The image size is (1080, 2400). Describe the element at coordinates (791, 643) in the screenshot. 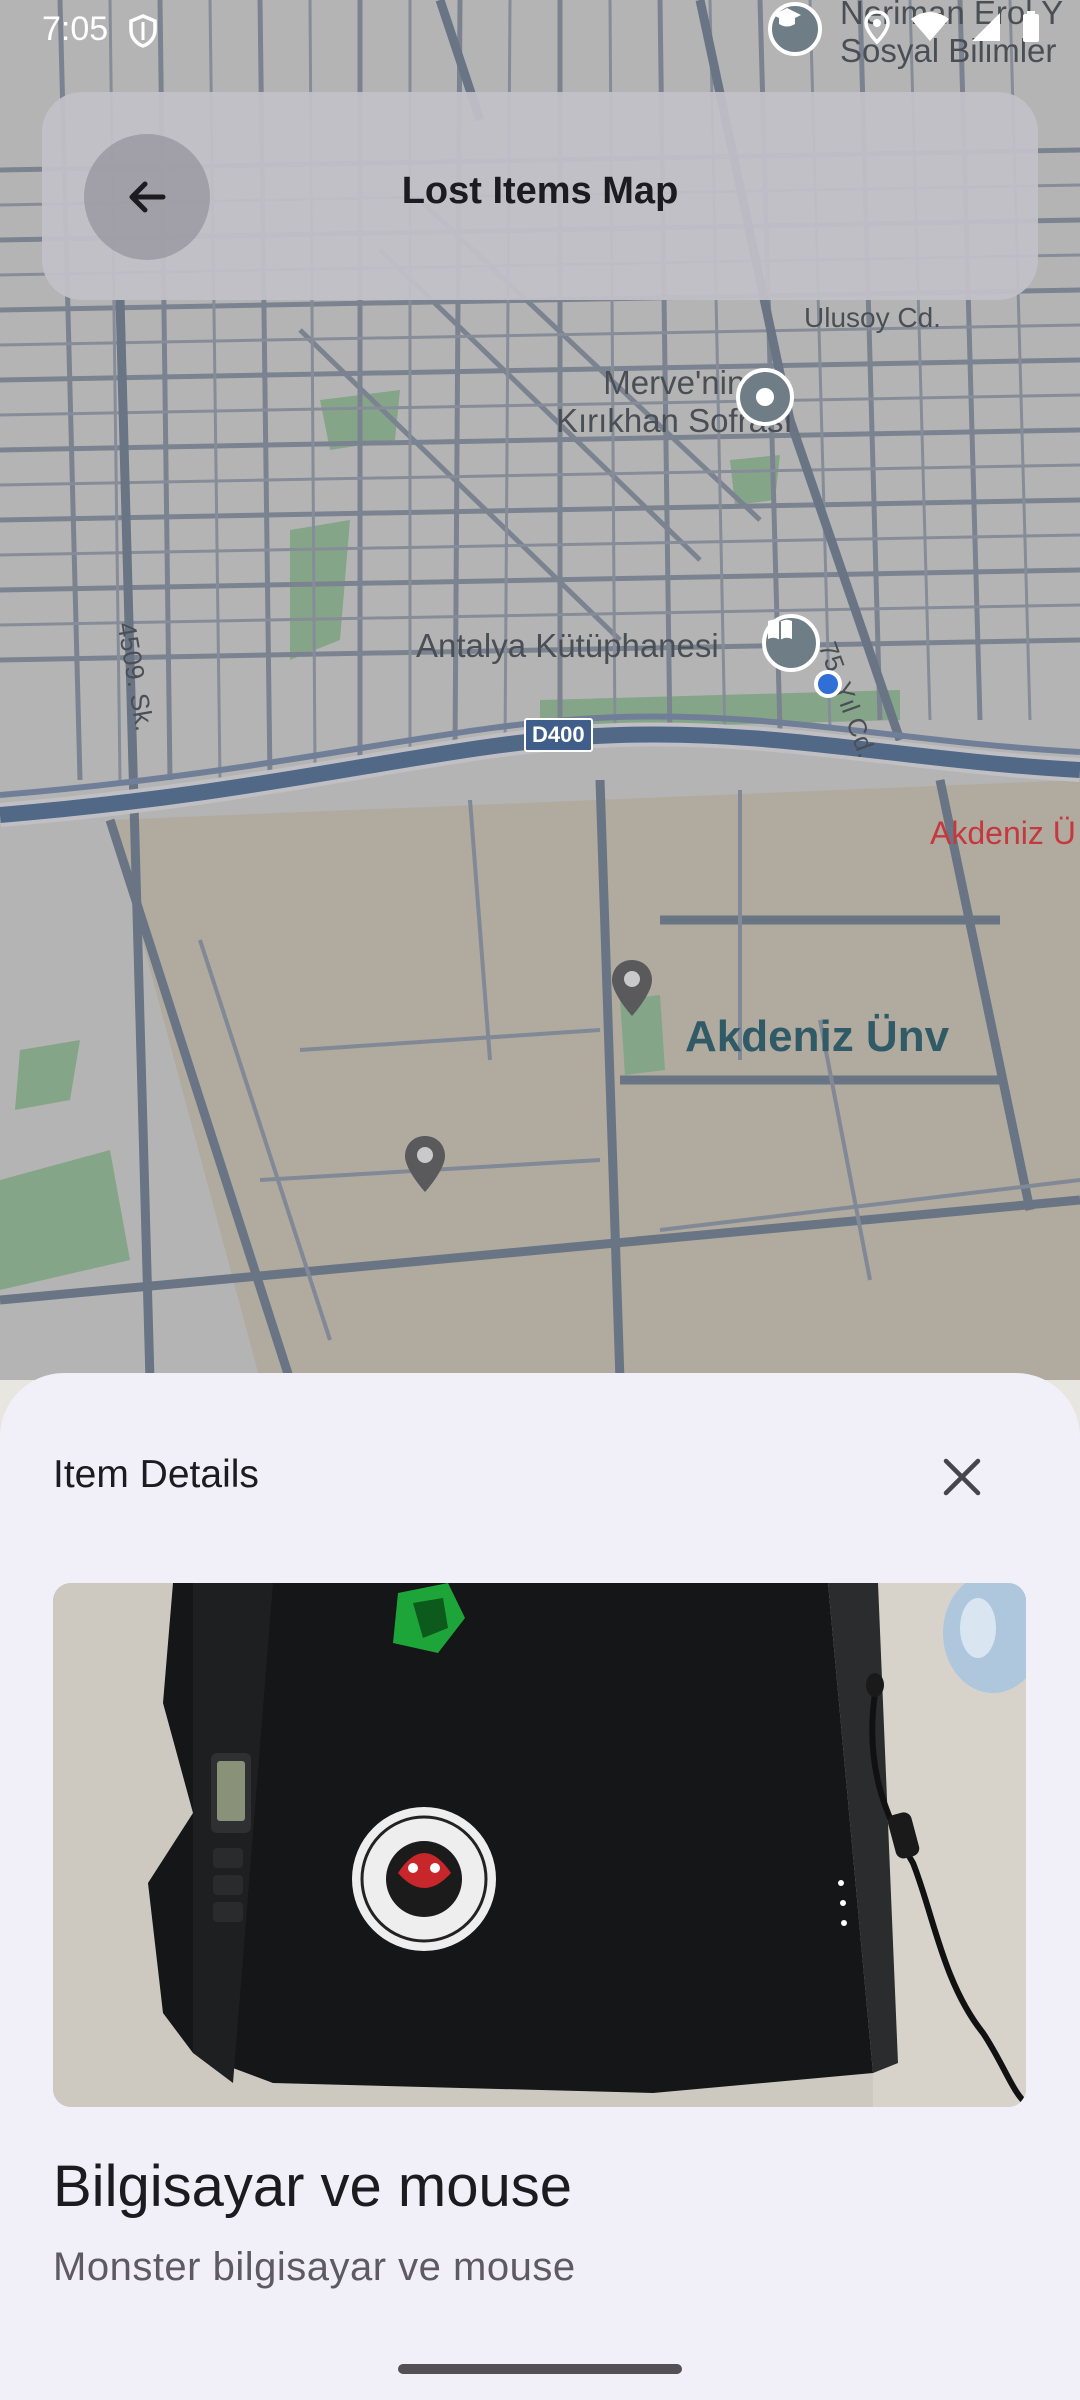

I see `library-poi-icon` at that location.